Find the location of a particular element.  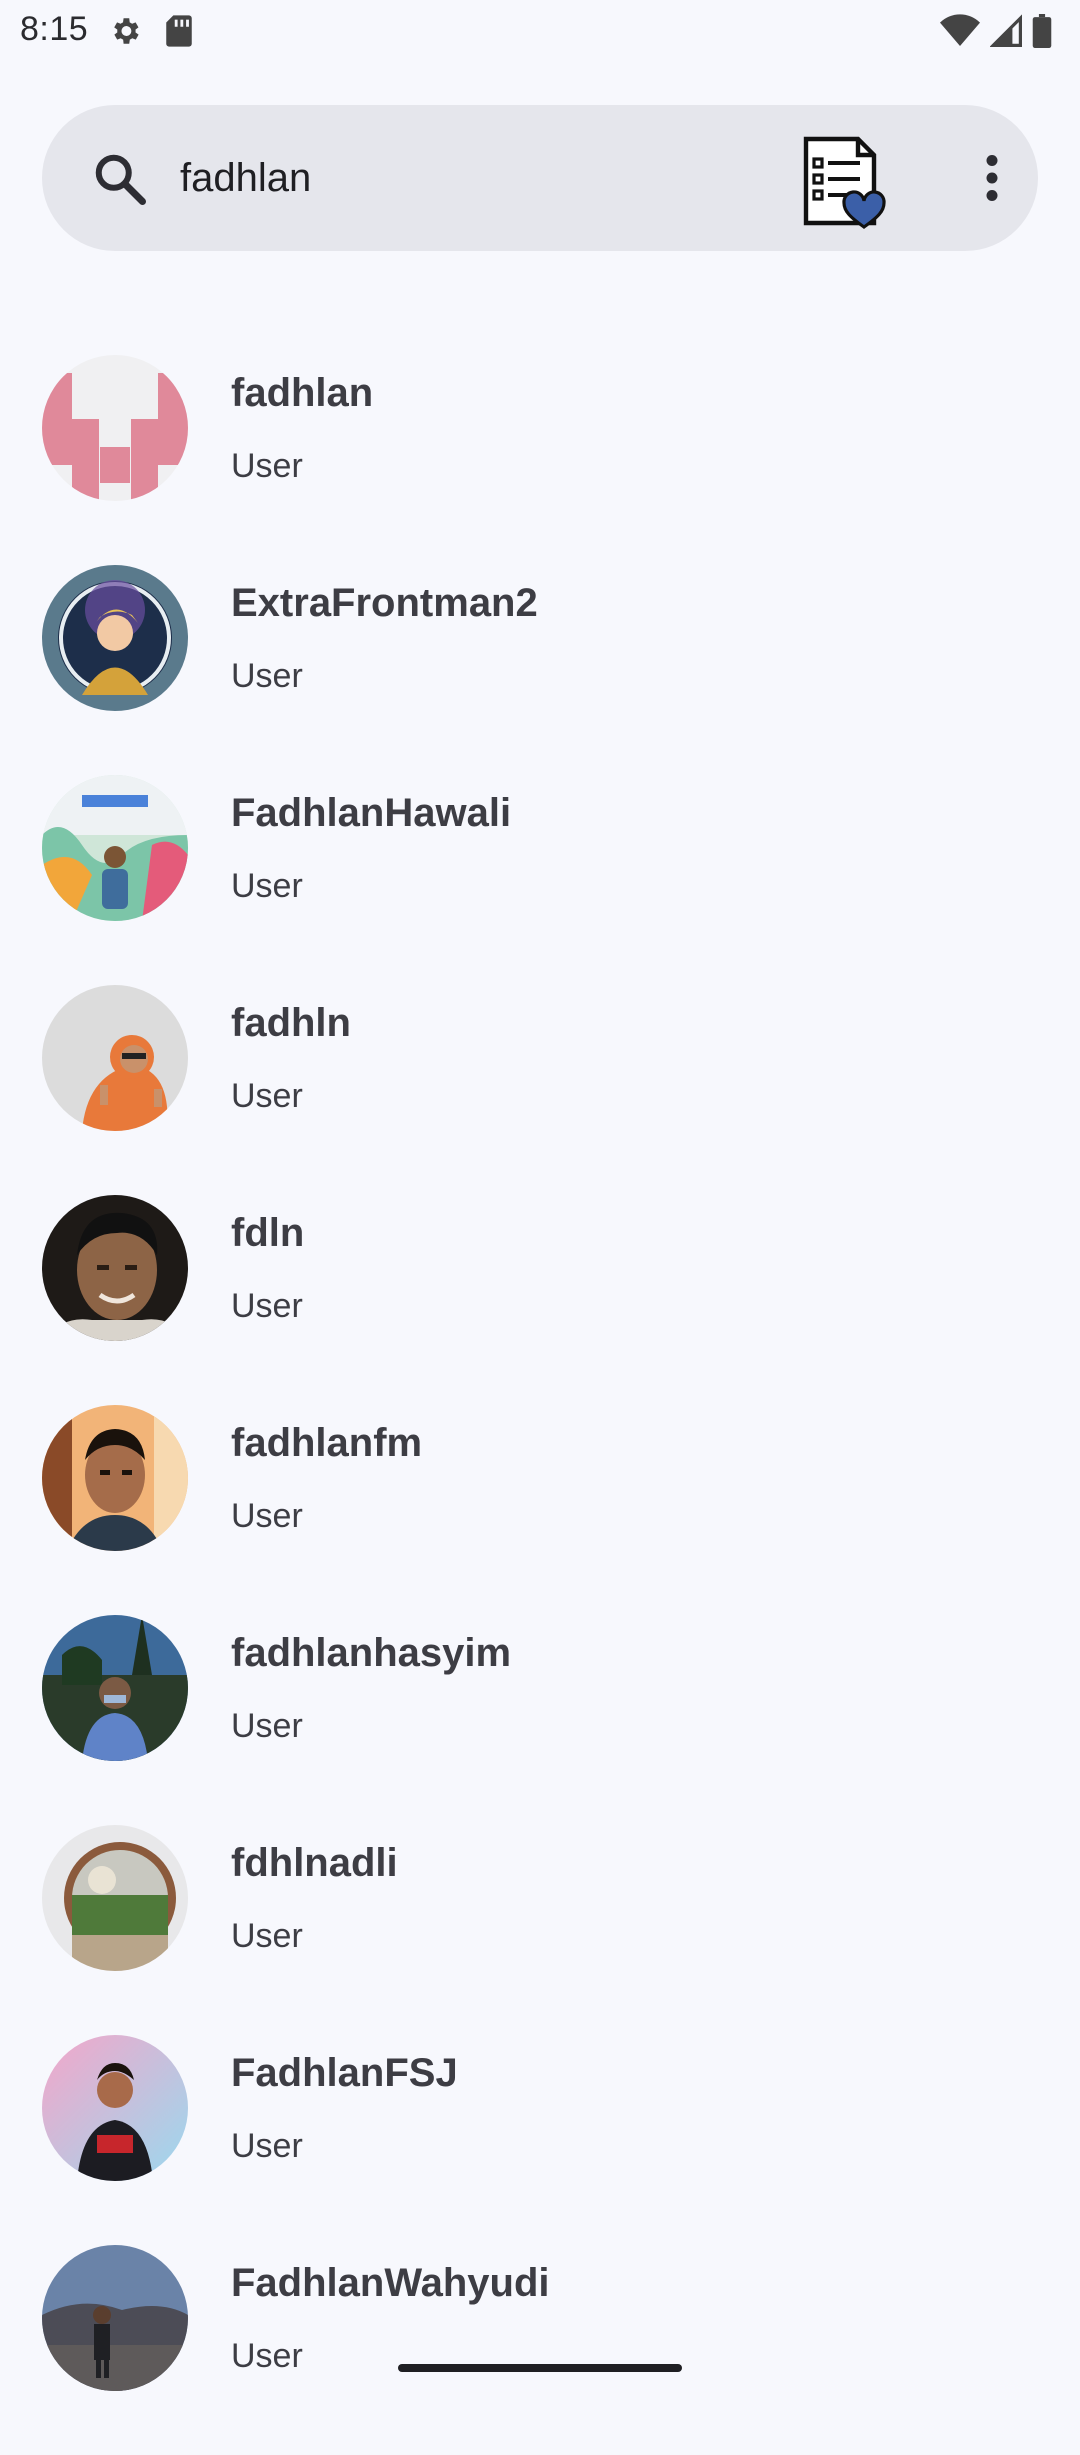

user-name: fadhlan is located at coordinates (302, 393).